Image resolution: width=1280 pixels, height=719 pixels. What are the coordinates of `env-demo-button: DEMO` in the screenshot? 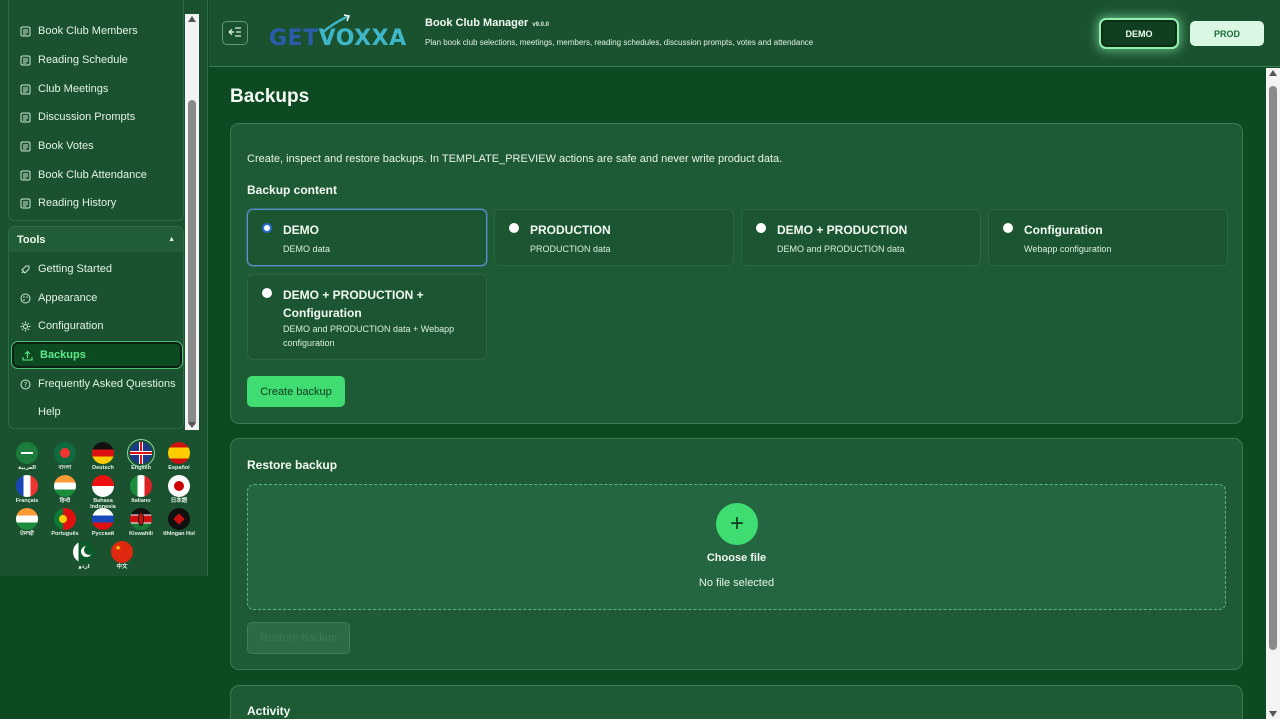 It's located at (1139, 33).